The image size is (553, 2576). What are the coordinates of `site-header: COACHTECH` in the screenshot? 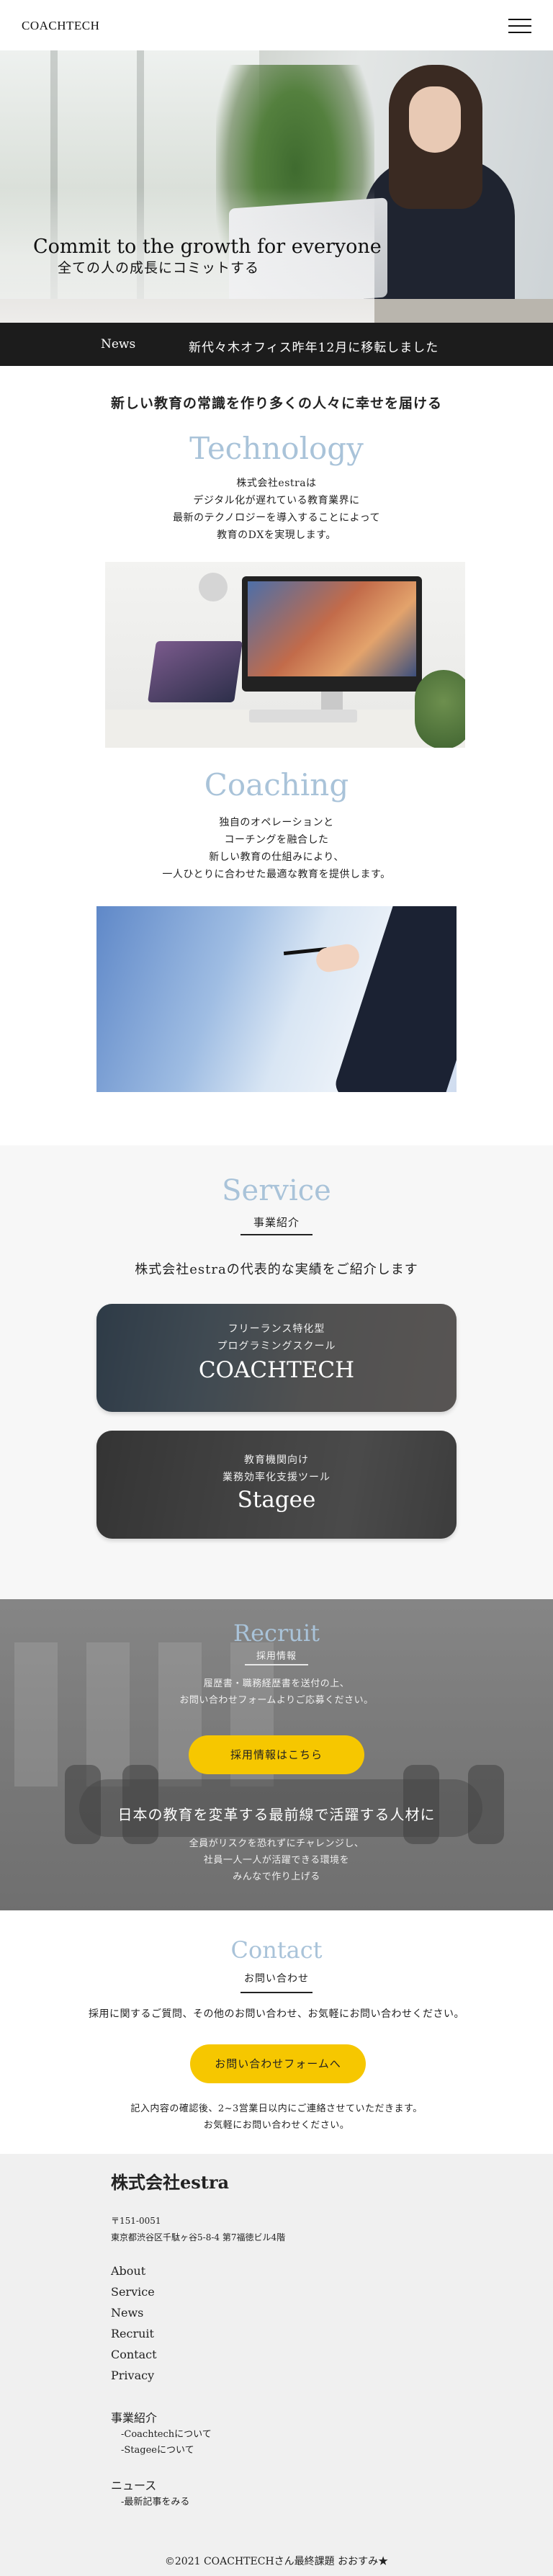 It's located at (276, 25).